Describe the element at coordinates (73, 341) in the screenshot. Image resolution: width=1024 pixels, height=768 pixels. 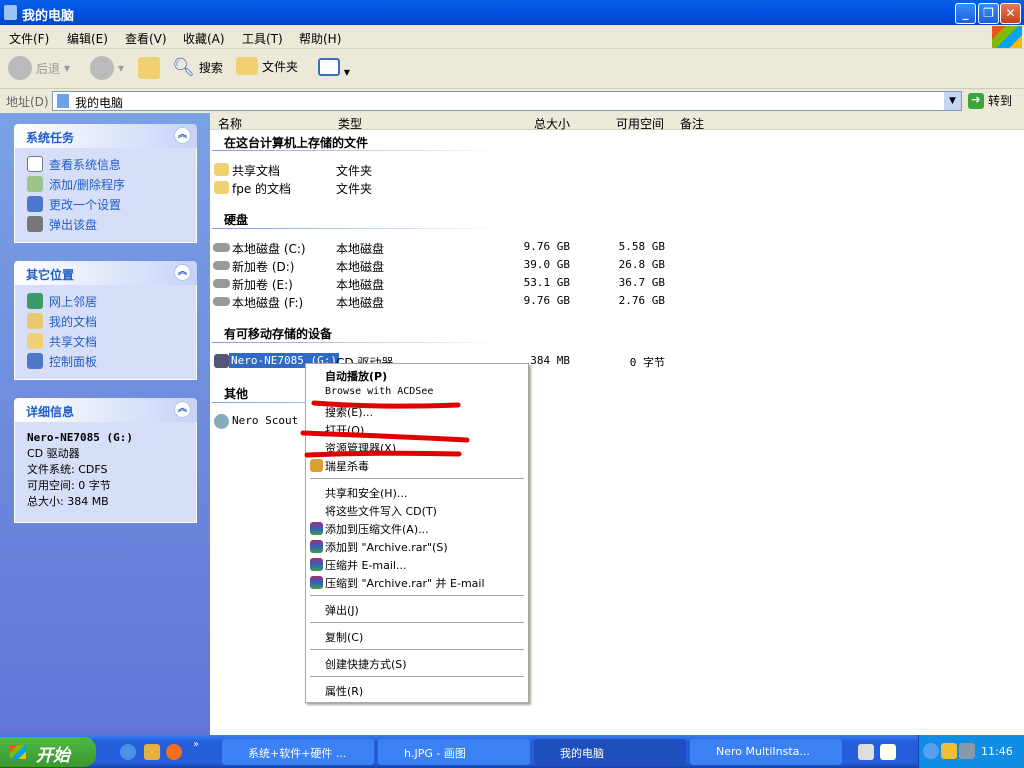
I see `link-label: 共享文档` at that location.